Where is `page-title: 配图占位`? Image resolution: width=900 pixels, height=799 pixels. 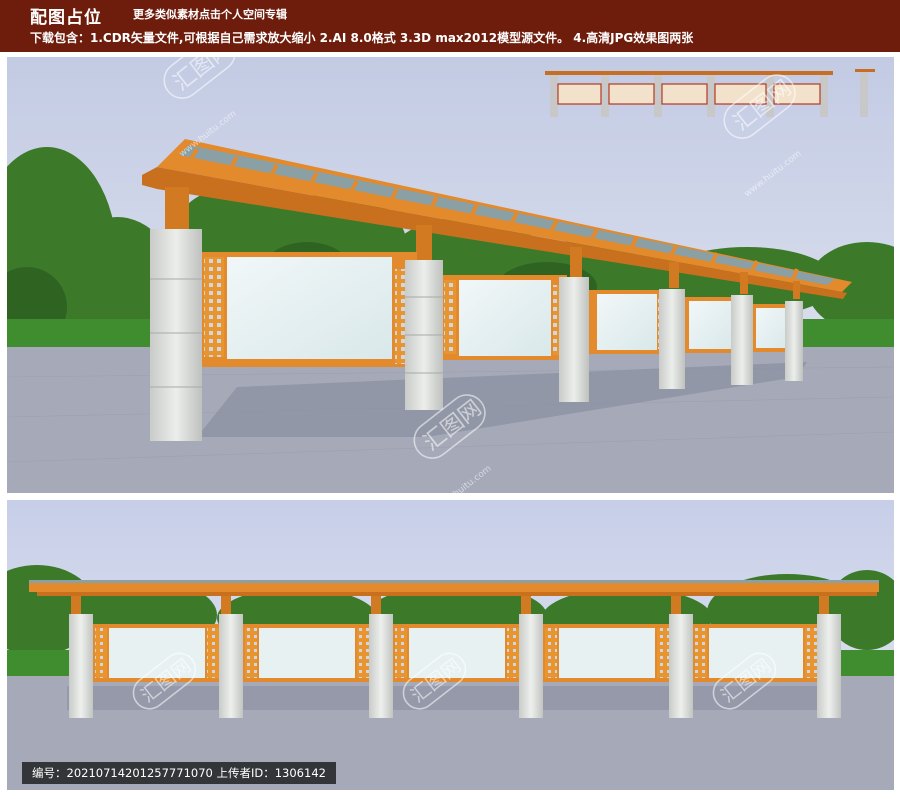
page-title: 配图占位 is located at coordinates (66, 18).